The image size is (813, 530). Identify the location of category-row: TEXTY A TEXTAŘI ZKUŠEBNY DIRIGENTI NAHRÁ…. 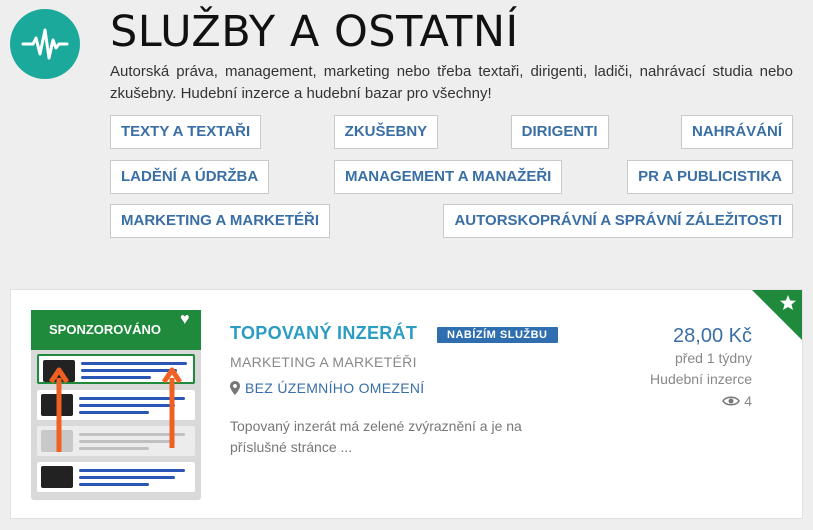
(451, 132).